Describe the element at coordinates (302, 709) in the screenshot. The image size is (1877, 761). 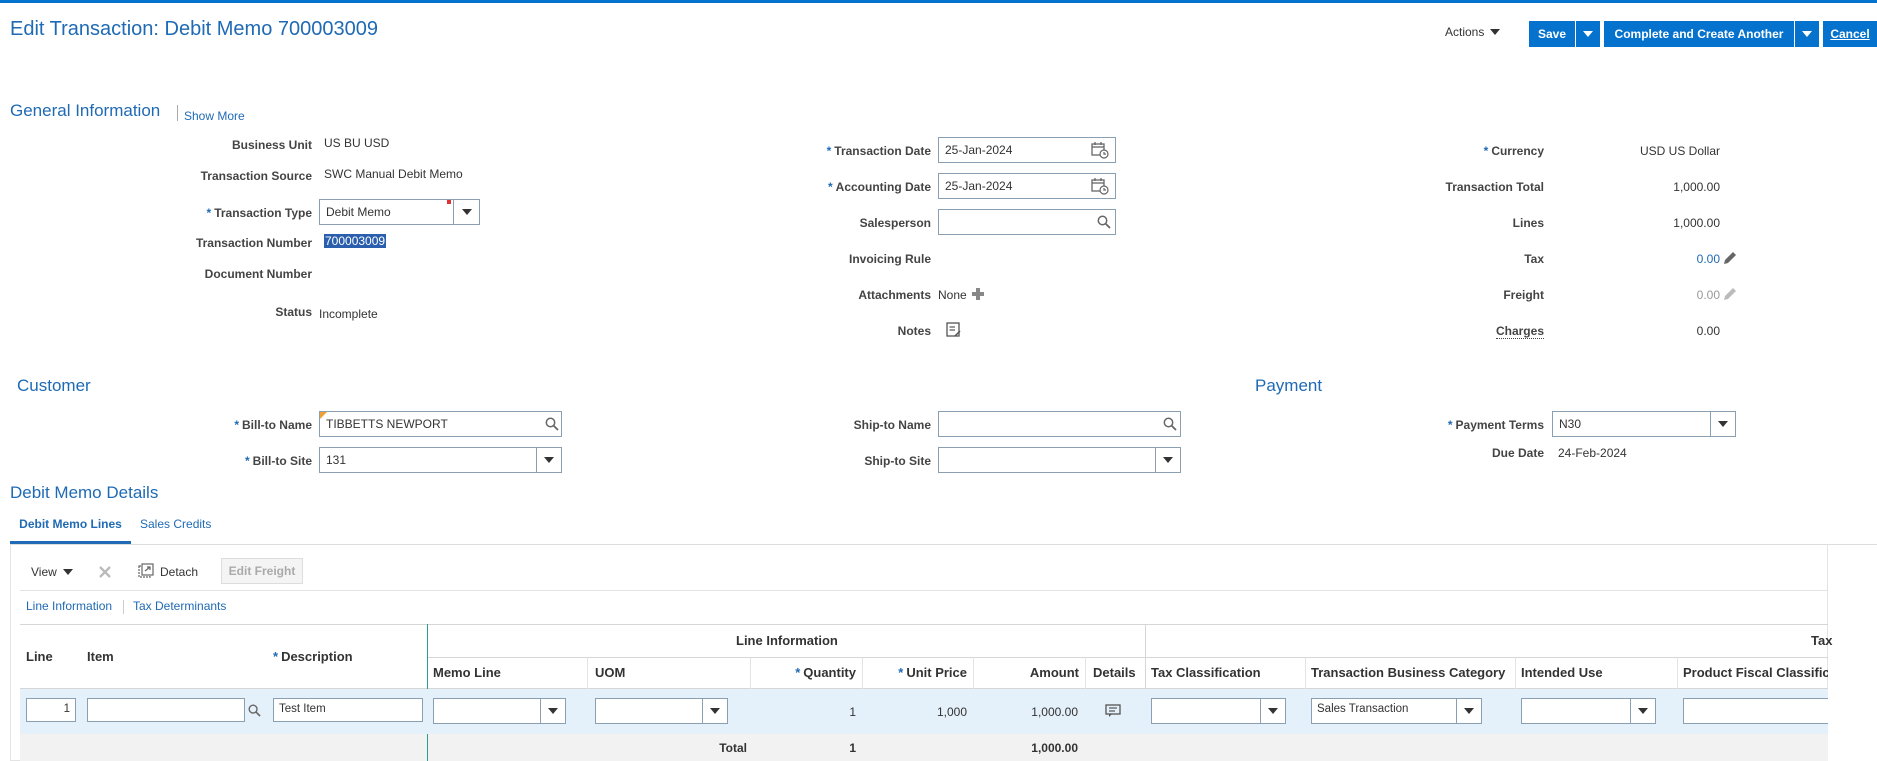
I see `description-value: Test Item` at that location.